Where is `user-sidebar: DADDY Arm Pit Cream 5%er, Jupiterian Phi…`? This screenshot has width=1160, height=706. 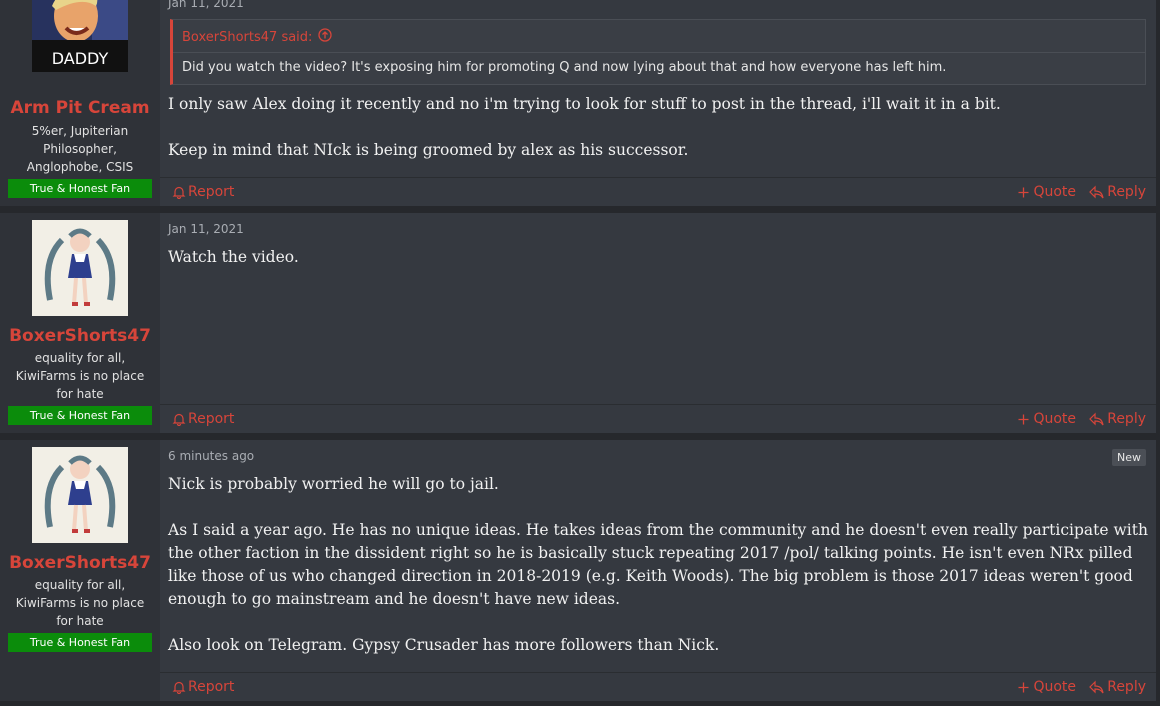
user-sidebar: DADDY Arm Pit Cream 5%er, Jupiterian Phi… is located at coordinates (80, 103).